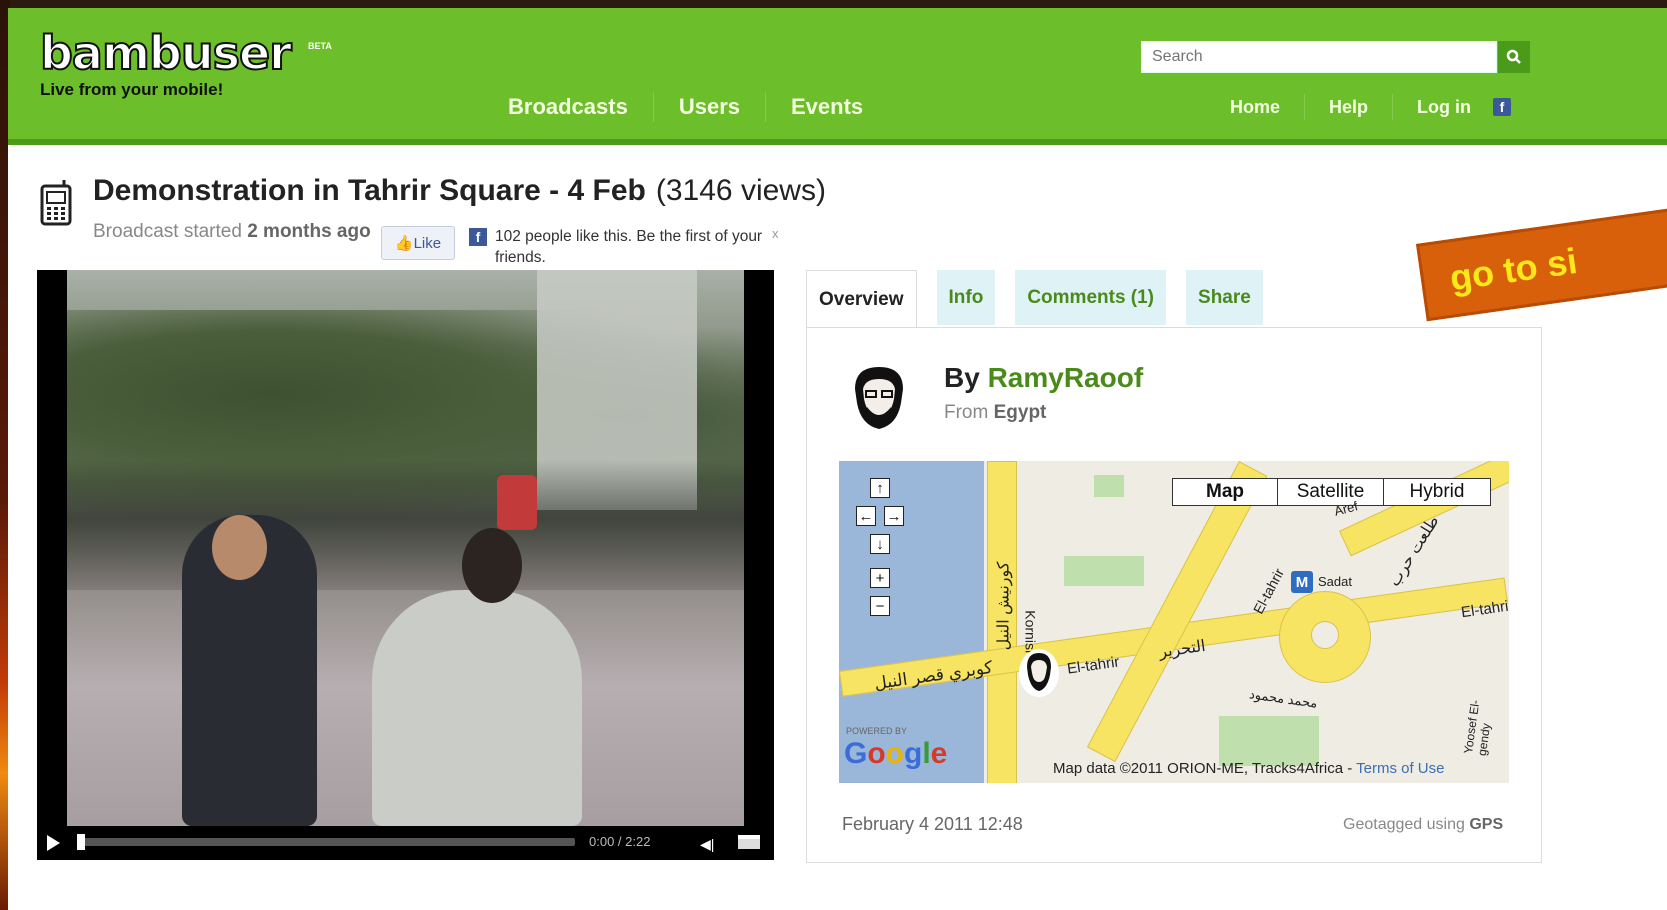 Image resolution: width=1667 pixels, height=910 pixels. What do you see at coordinates (167, 231) in the screenshot?
I see `started-prefix: Broadcast started` at bounding box center [167, 231].